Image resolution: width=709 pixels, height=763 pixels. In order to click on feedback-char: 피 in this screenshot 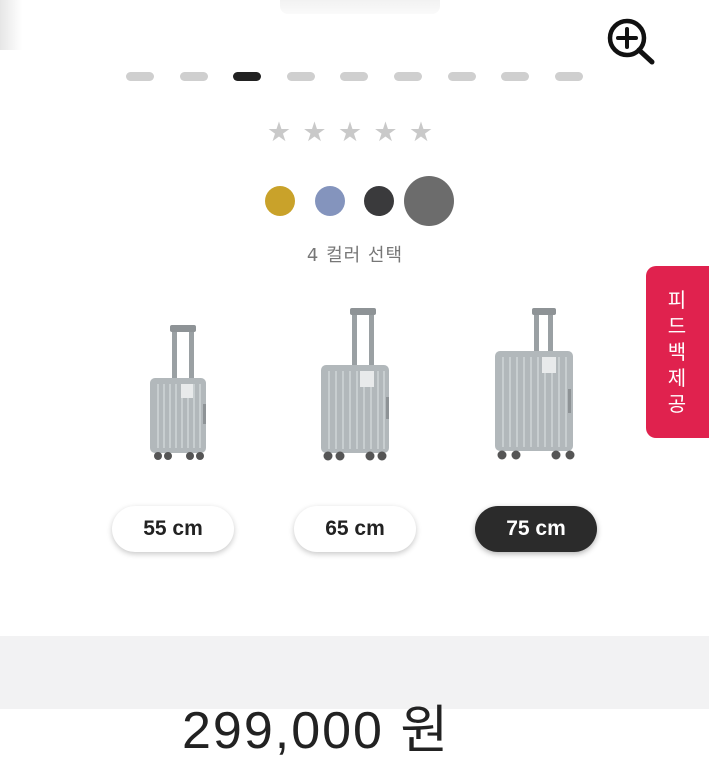, I will do `click(677, 300)`.